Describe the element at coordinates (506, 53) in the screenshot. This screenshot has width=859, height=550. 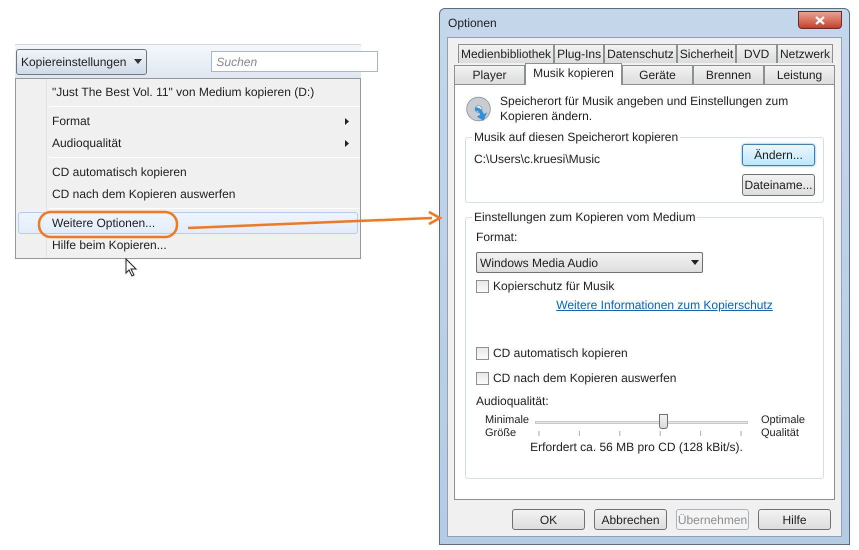
I see `tab: Medienbibliothek` at that location.